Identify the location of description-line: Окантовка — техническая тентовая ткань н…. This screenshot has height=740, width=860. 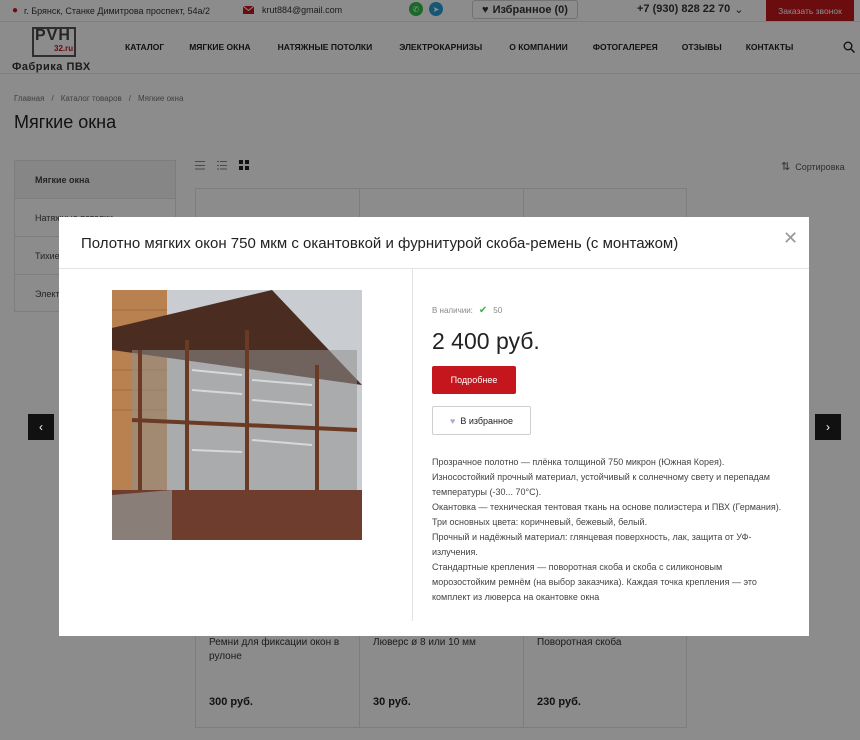
(607, 507).